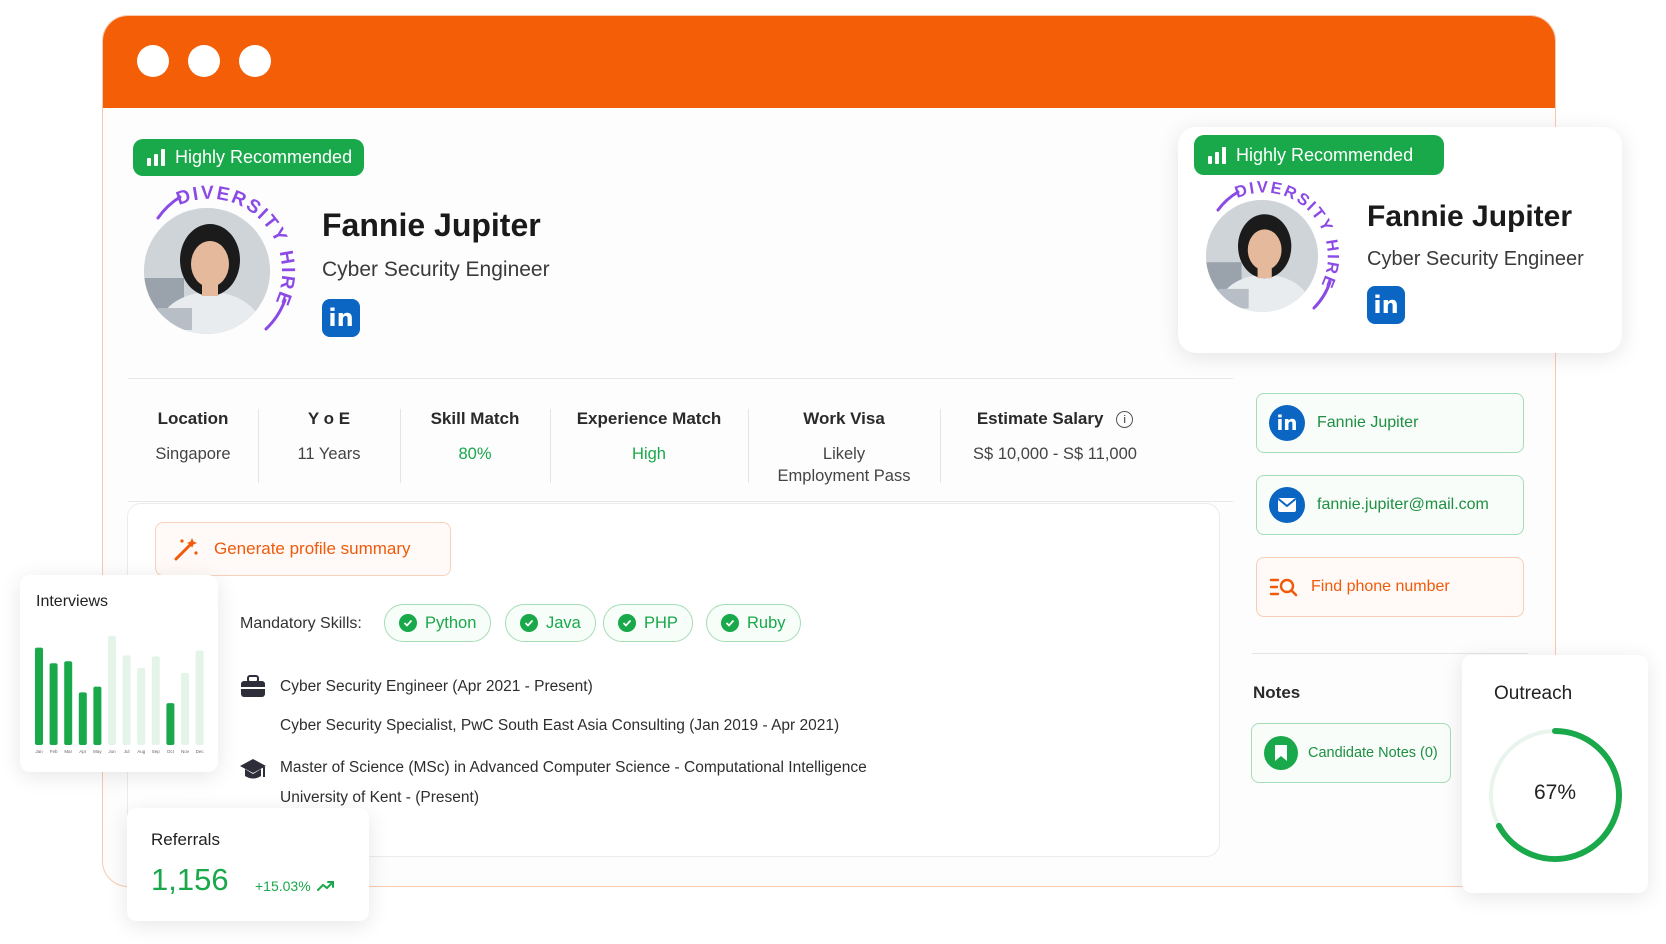 This screenshot has width=1666, height=944. What do you see at coordinates (1368, 422) in the screenshot?
I see `linkedin-contact-label: Fannie Jupiter` at bounding box center [1368, 422].